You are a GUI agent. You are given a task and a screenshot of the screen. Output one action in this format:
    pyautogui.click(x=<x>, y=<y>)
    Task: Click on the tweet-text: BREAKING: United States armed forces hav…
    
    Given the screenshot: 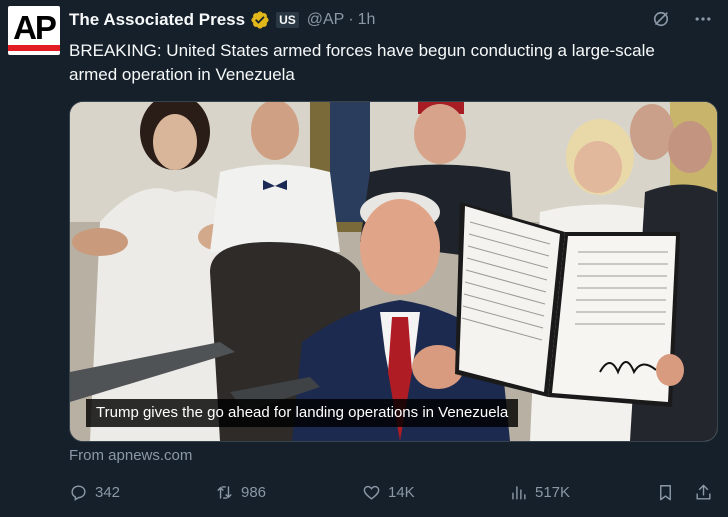 What is the action you would take?
    pyautogui.click(x=362, y=62)
    